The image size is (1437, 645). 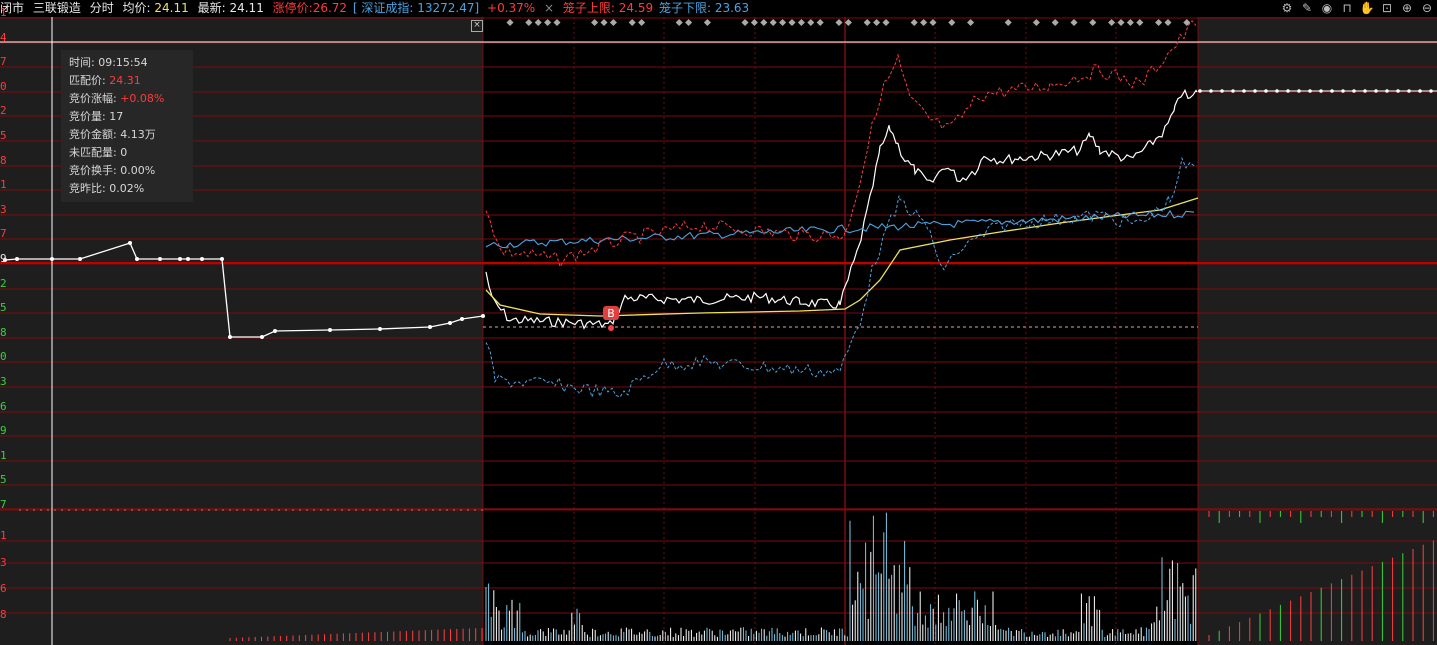 I want to click on period-label: 分时, so click(x=102, y=8).